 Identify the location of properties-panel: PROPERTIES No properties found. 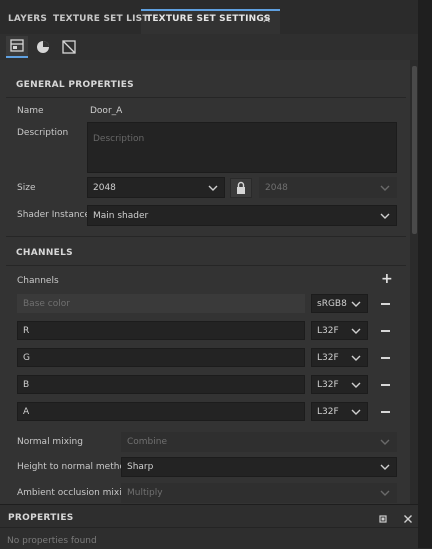
(209, 526).